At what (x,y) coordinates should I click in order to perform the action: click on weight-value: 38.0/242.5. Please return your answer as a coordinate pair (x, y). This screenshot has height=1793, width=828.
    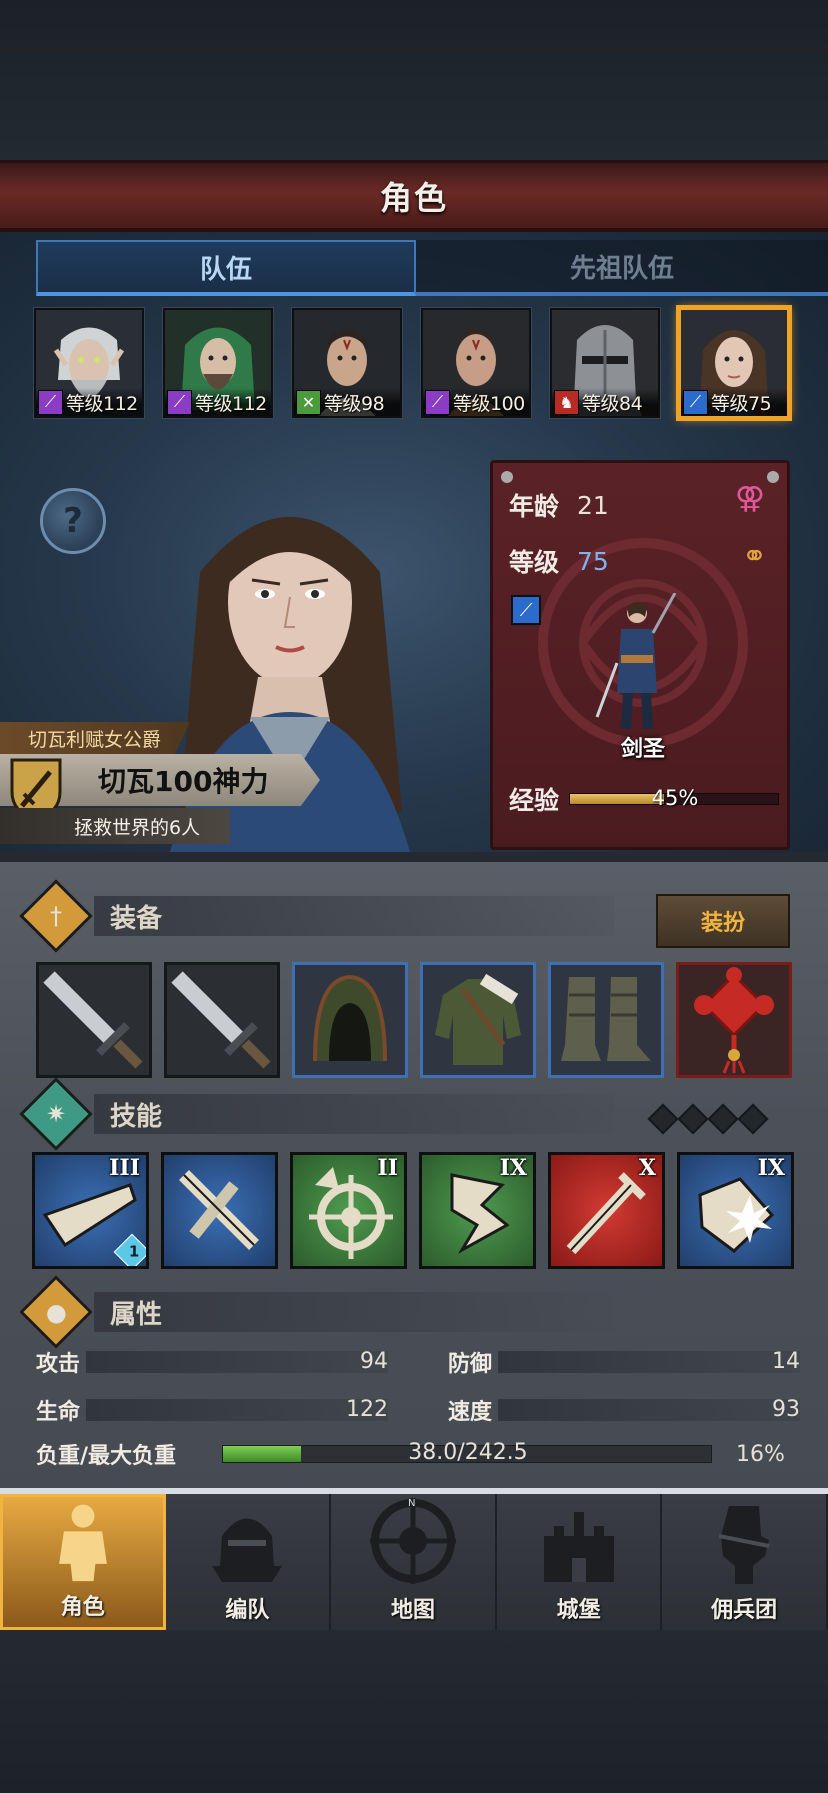
    Looking at the image, I should click on (468, 1452).